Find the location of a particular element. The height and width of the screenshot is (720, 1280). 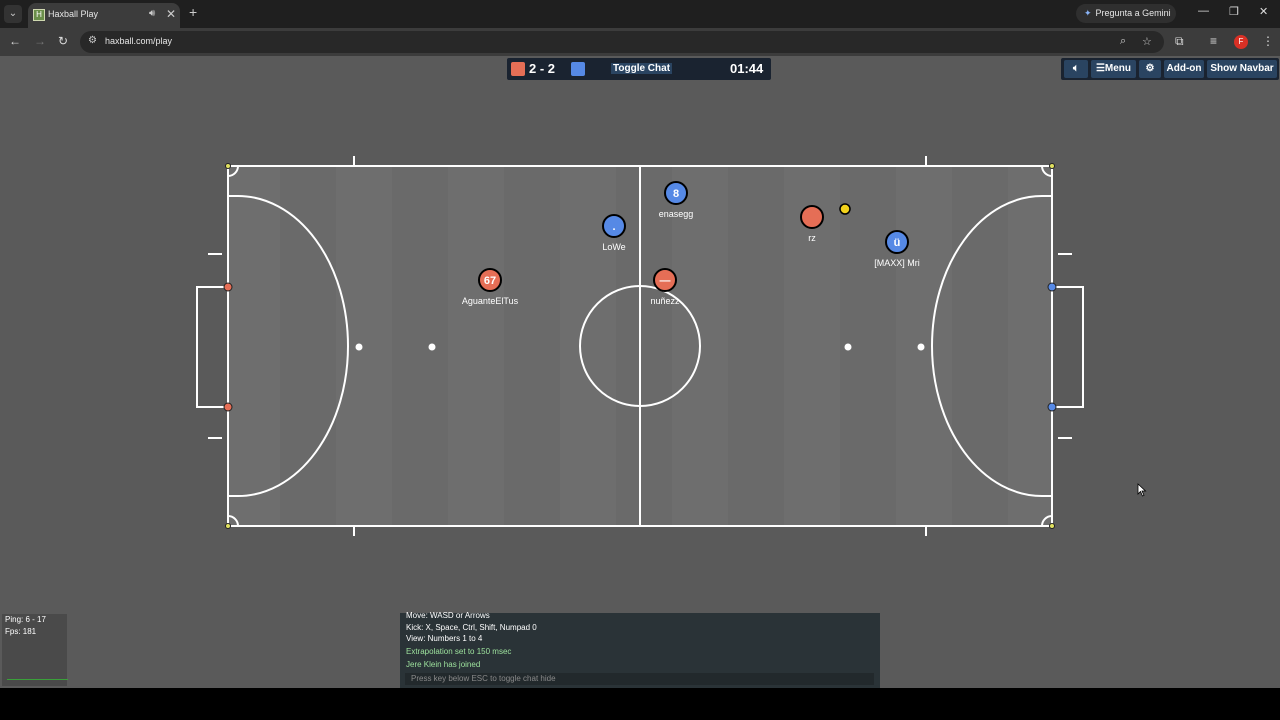

profile-avatar: F is located at coordinates (1241, 42).